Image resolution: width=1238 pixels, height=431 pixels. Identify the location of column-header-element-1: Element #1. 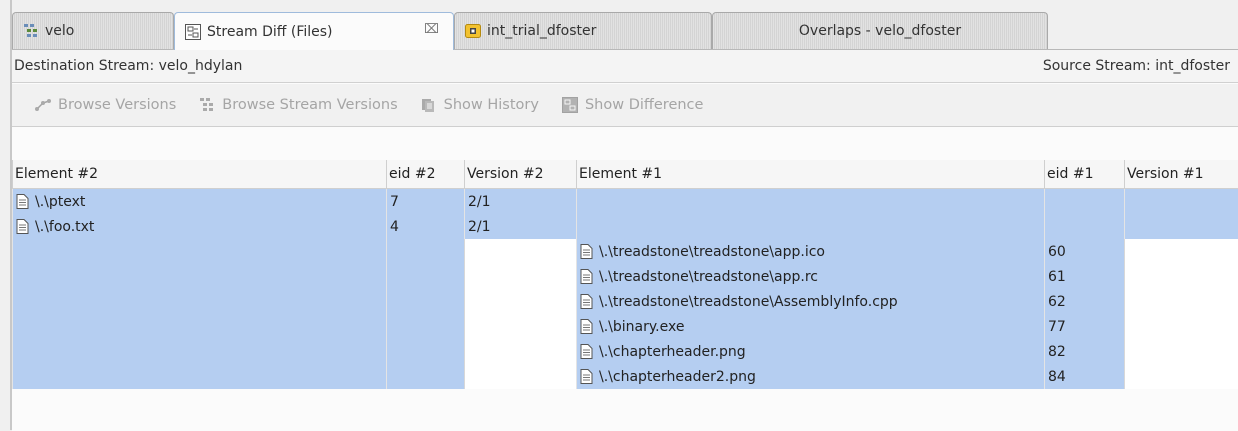
(811, 174).